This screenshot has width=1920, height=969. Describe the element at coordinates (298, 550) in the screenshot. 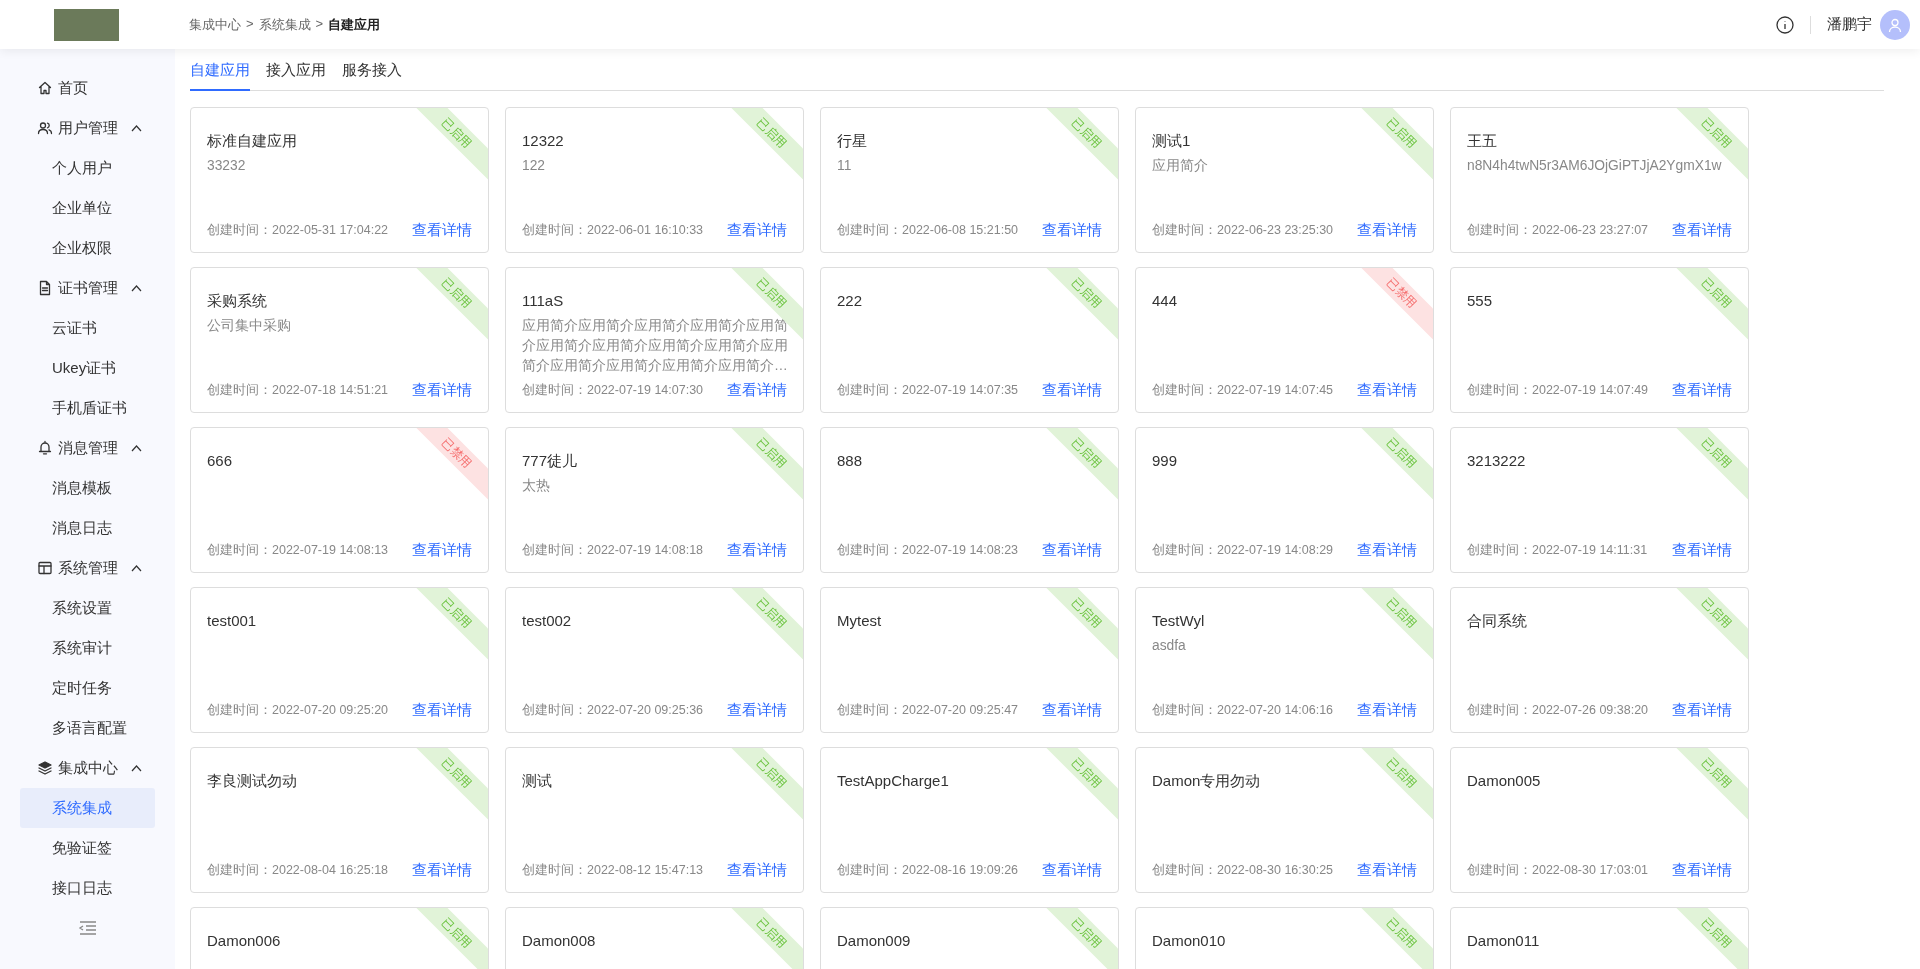

I see `created-time: 创建时间：2022-07-19 14:08:13` at that location.